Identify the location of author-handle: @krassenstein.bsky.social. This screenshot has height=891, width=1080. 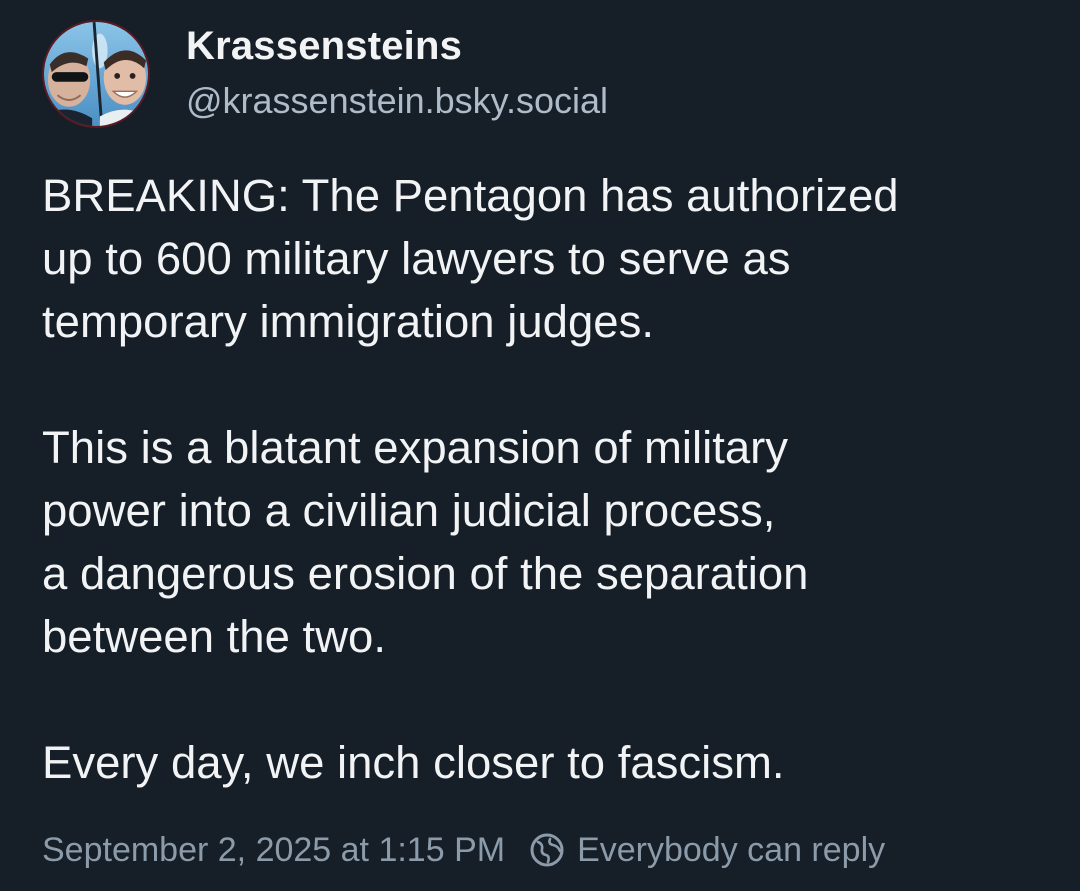
(397, 101).